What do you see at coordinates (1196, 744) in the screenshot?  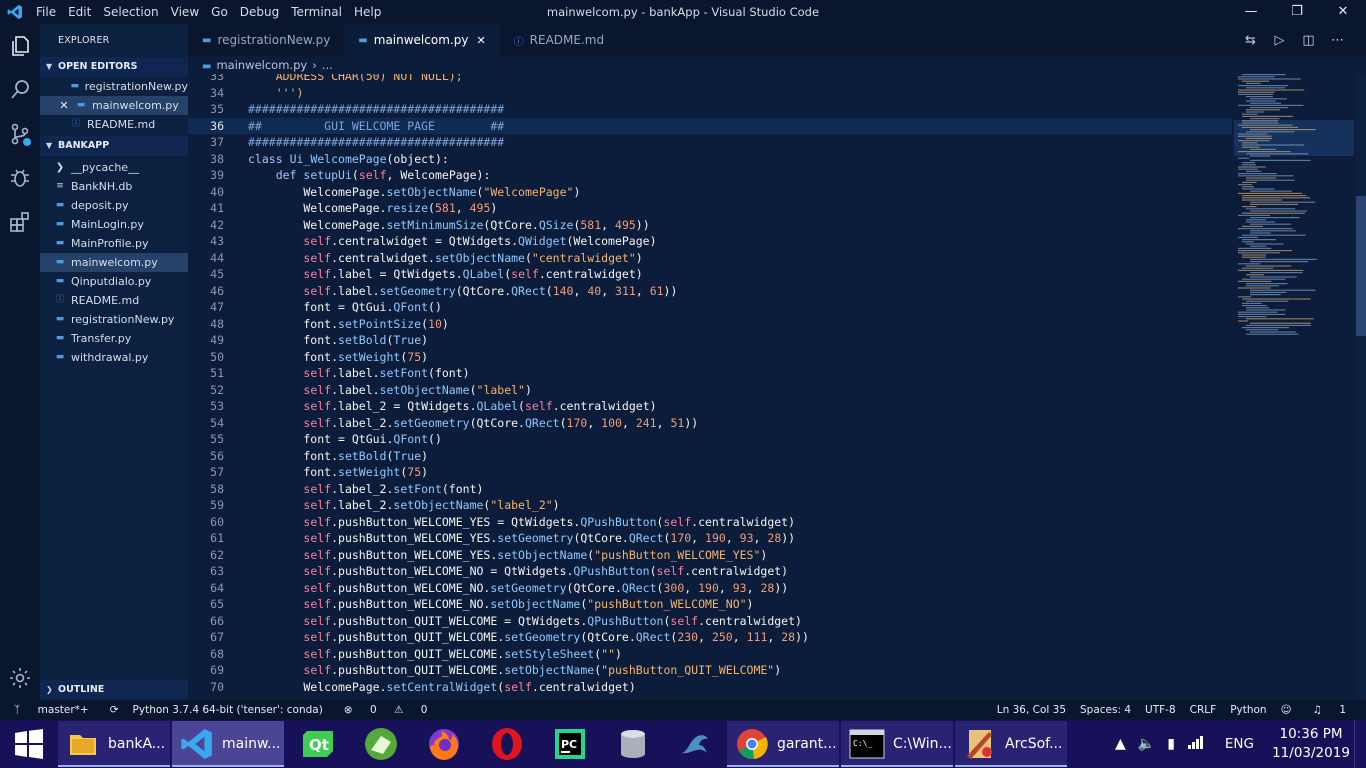 I see `network-signal-icon` at bounding box center [1196, 744].